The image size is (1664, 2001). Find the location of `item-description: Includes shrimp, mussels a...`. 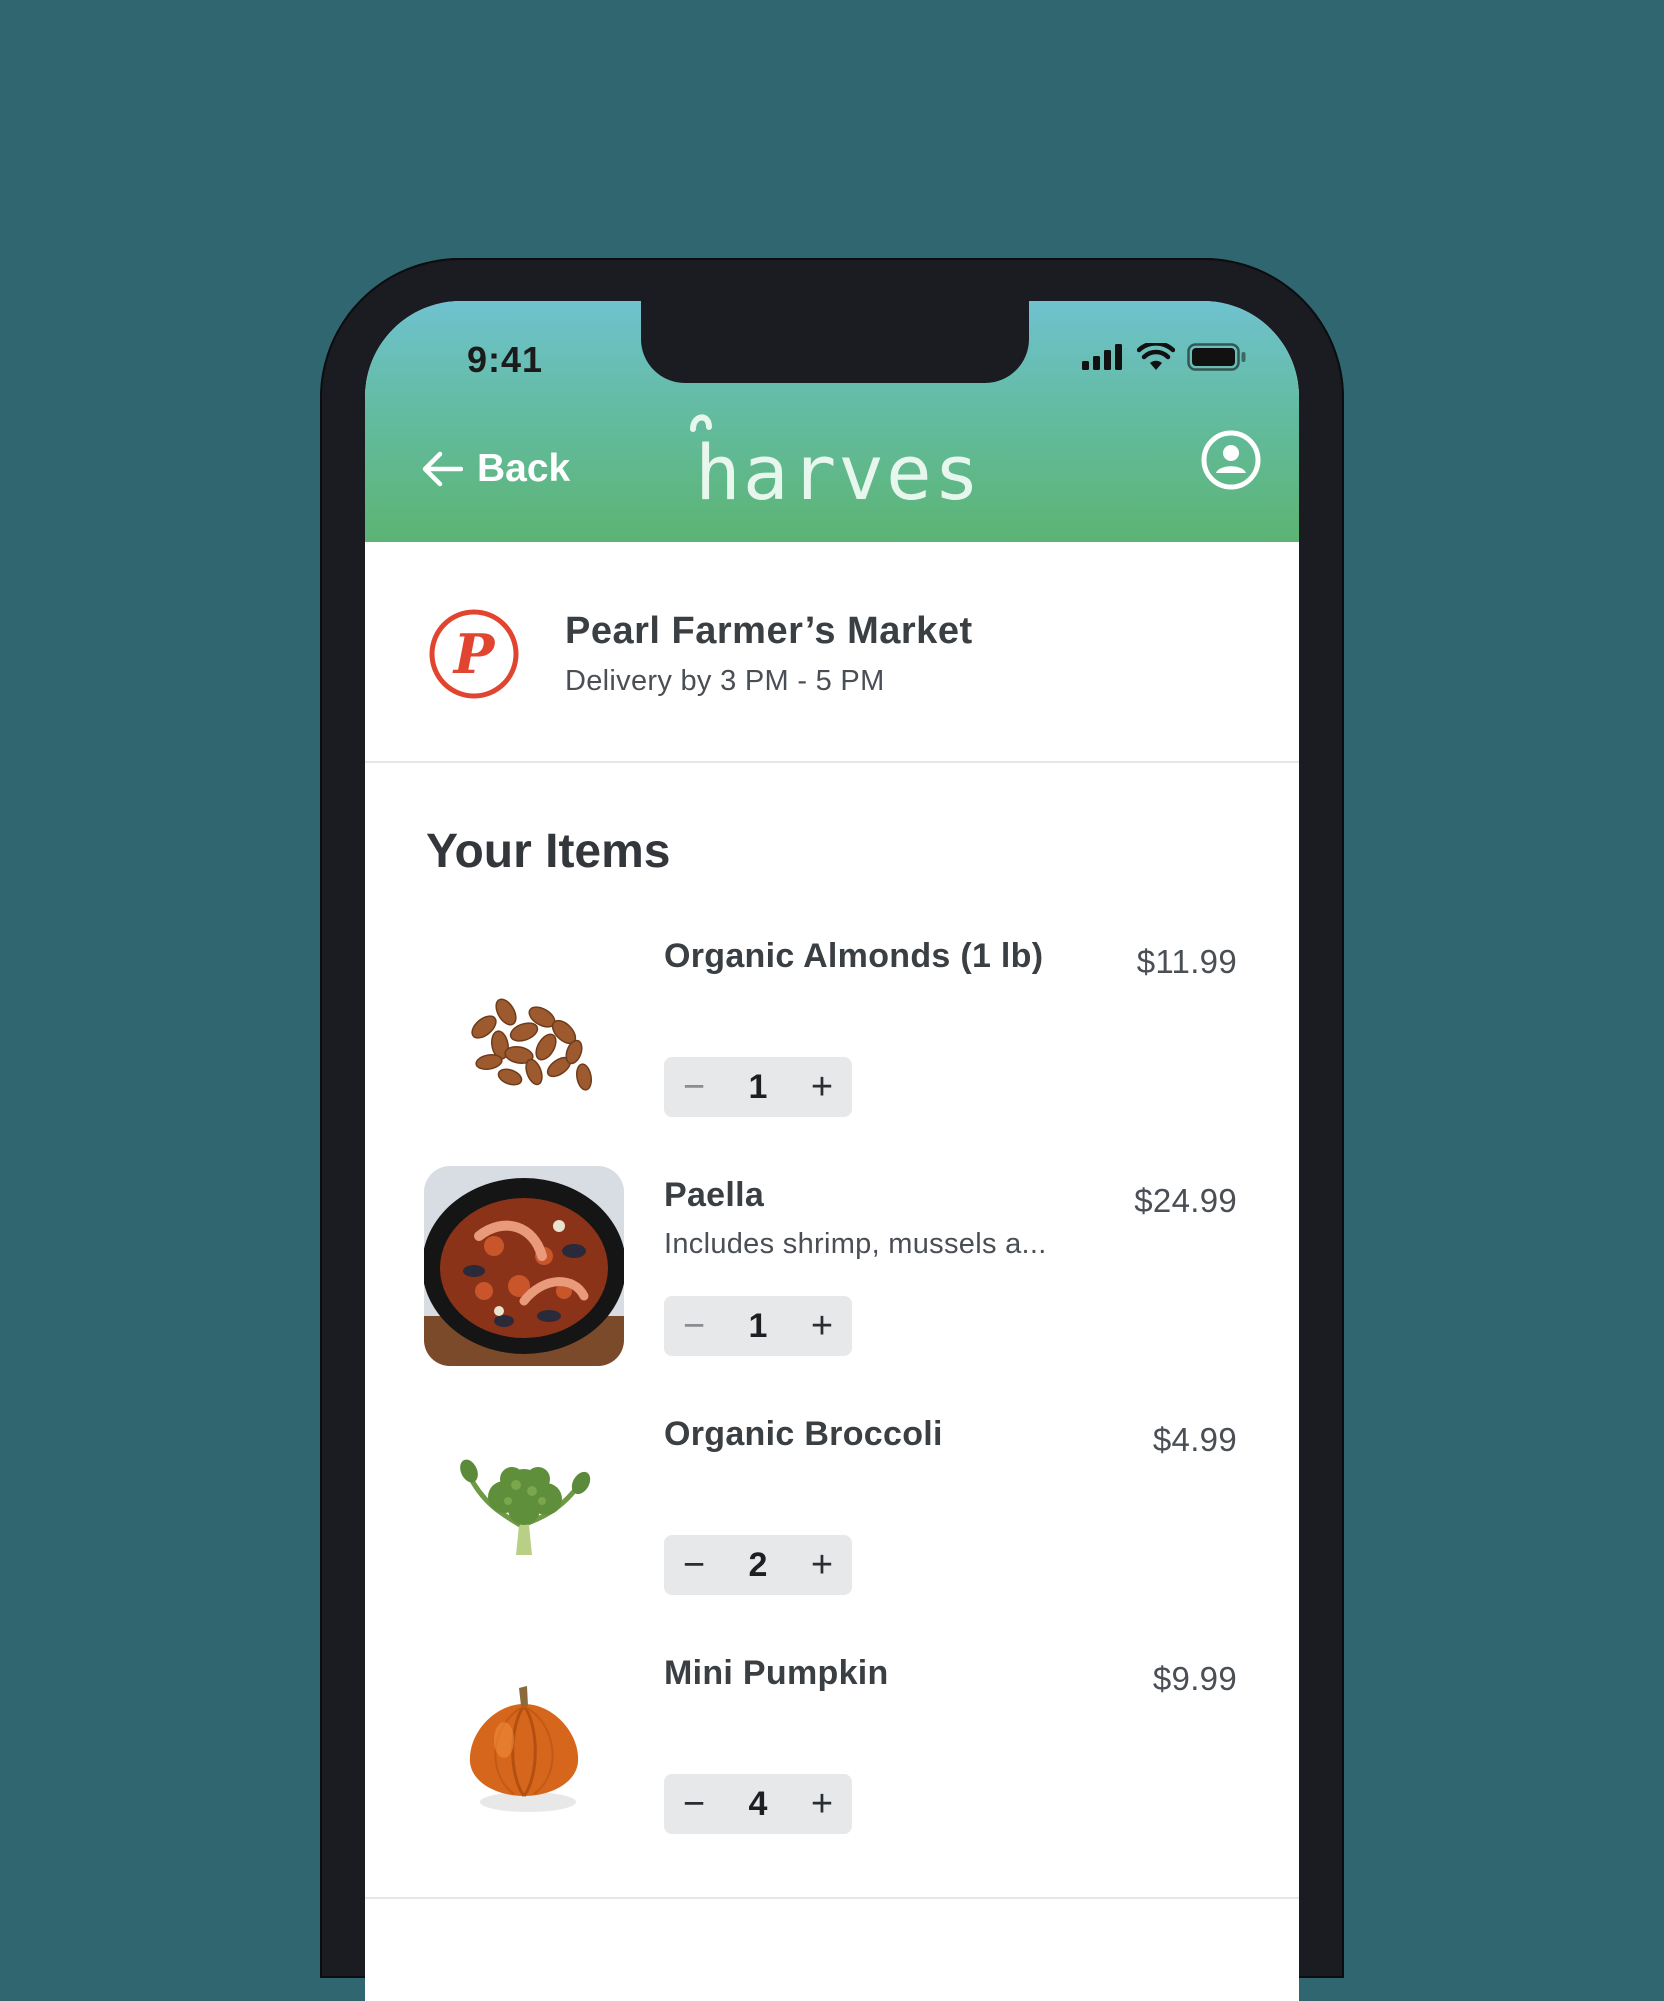

item-description: Includes shrimp, mussels a... is located at coordinates (855, 1244).